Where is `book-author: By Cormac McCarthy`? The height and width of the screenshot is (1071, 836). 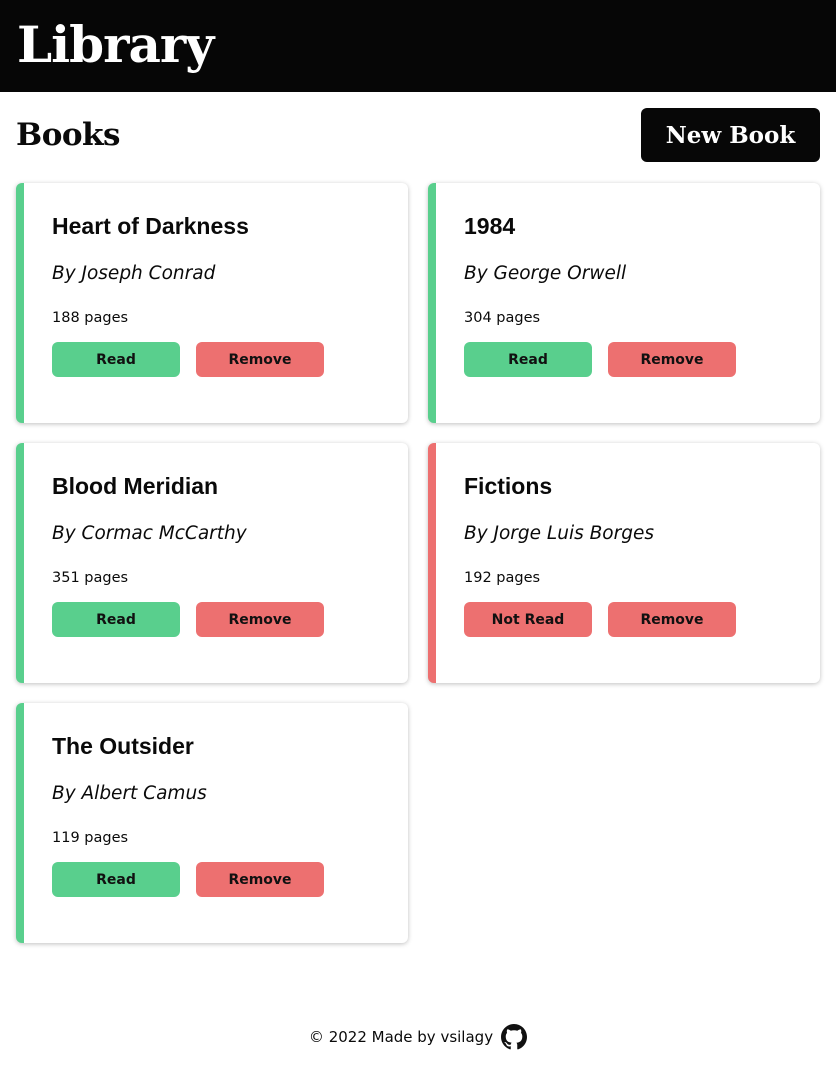 book-author: By Cormac McCarthy is located at coordinates (149, 533).